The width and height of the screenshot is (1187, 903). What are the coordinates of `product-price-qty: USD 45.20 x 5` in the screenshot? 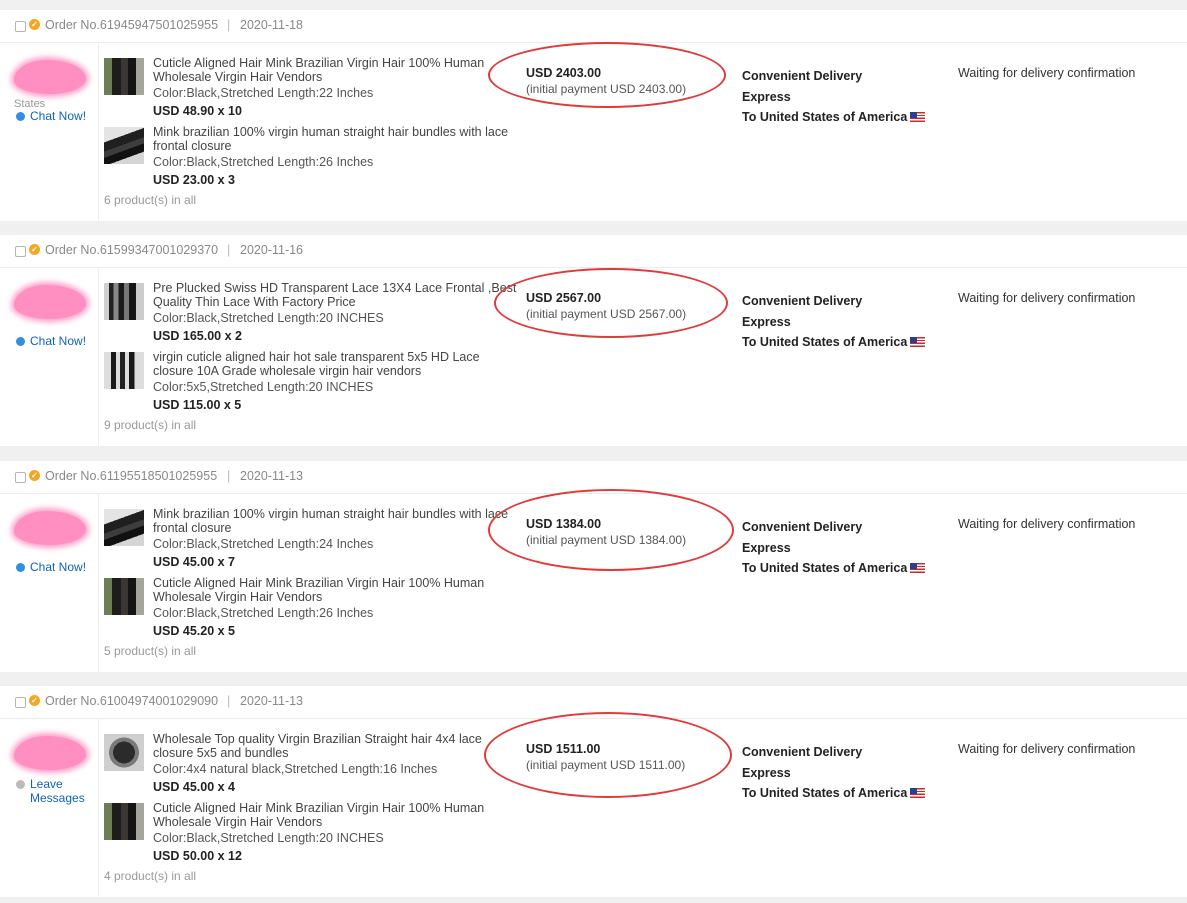 It's located at (194, 631).